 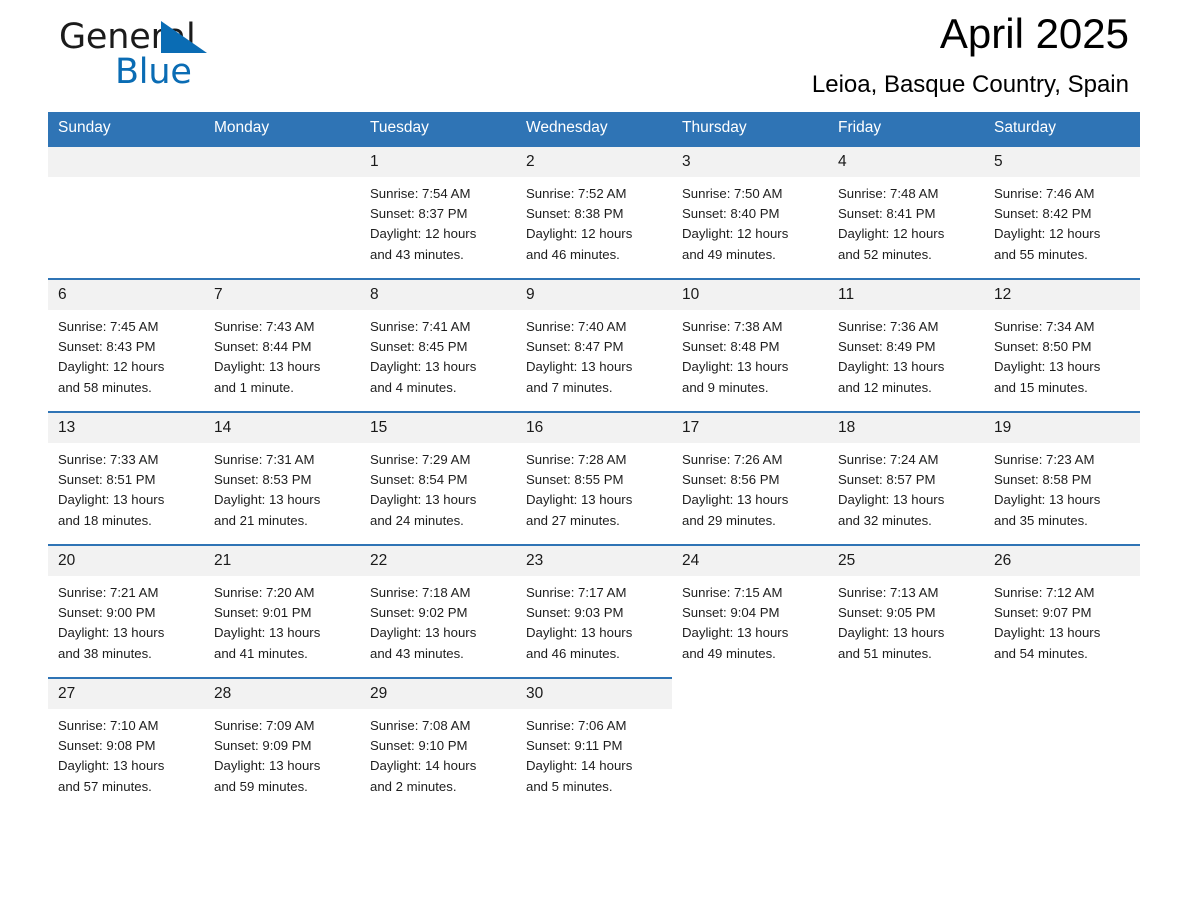 I want to click on day-detail-daylight2: and 15 minutes., so click(x=1041, y=387).